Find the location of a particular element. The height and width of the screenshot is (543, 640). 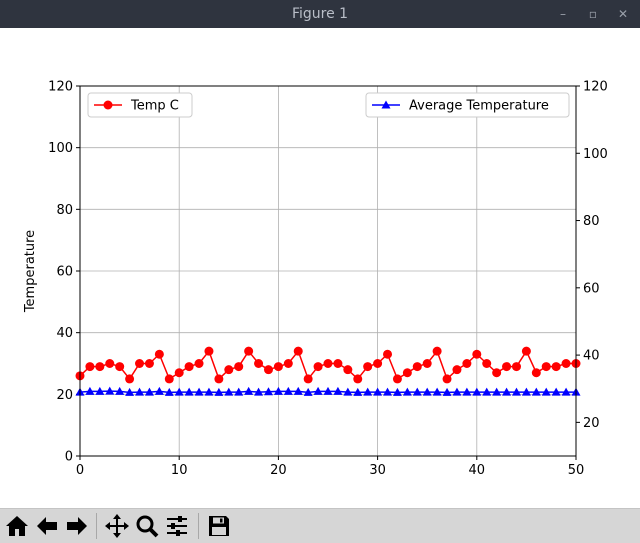

y2-tick-label: 80 is located at coordinates (591, 221).